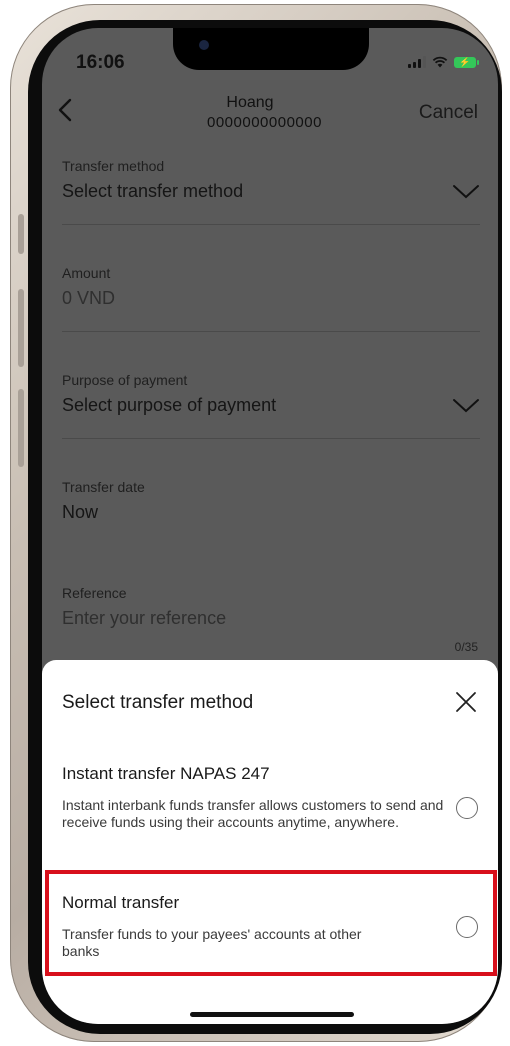  Describe the element at coordinates (271, 512) in the screenshot. I see `transfer-date-field: Transfer date Now` at that location.